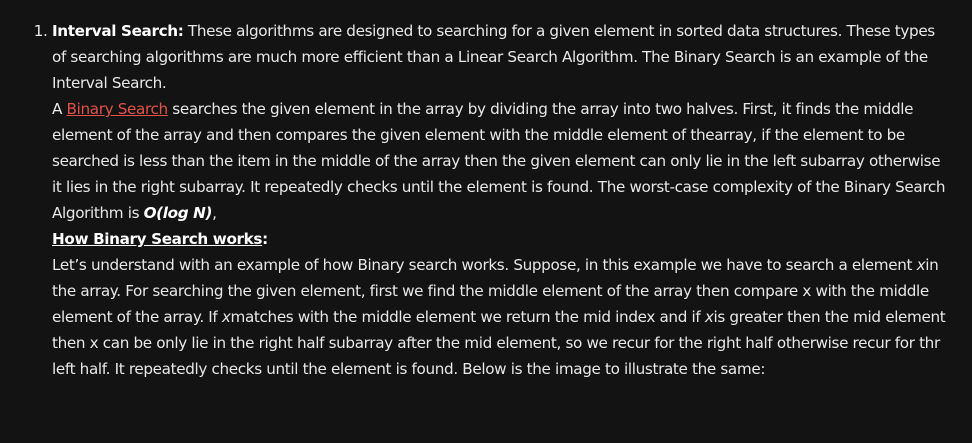 The image size is (972, 443). I want to click on binary-suffix: ,, so click(214, 213).